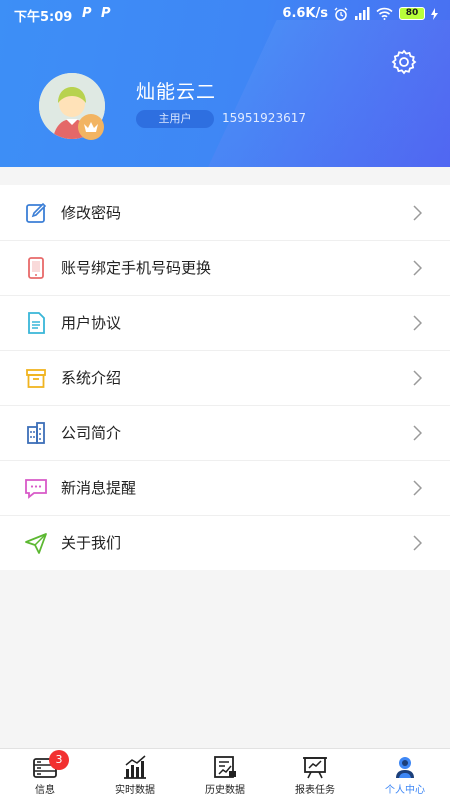  I want to click on nav-label: 个人中心, so click(405, 790).